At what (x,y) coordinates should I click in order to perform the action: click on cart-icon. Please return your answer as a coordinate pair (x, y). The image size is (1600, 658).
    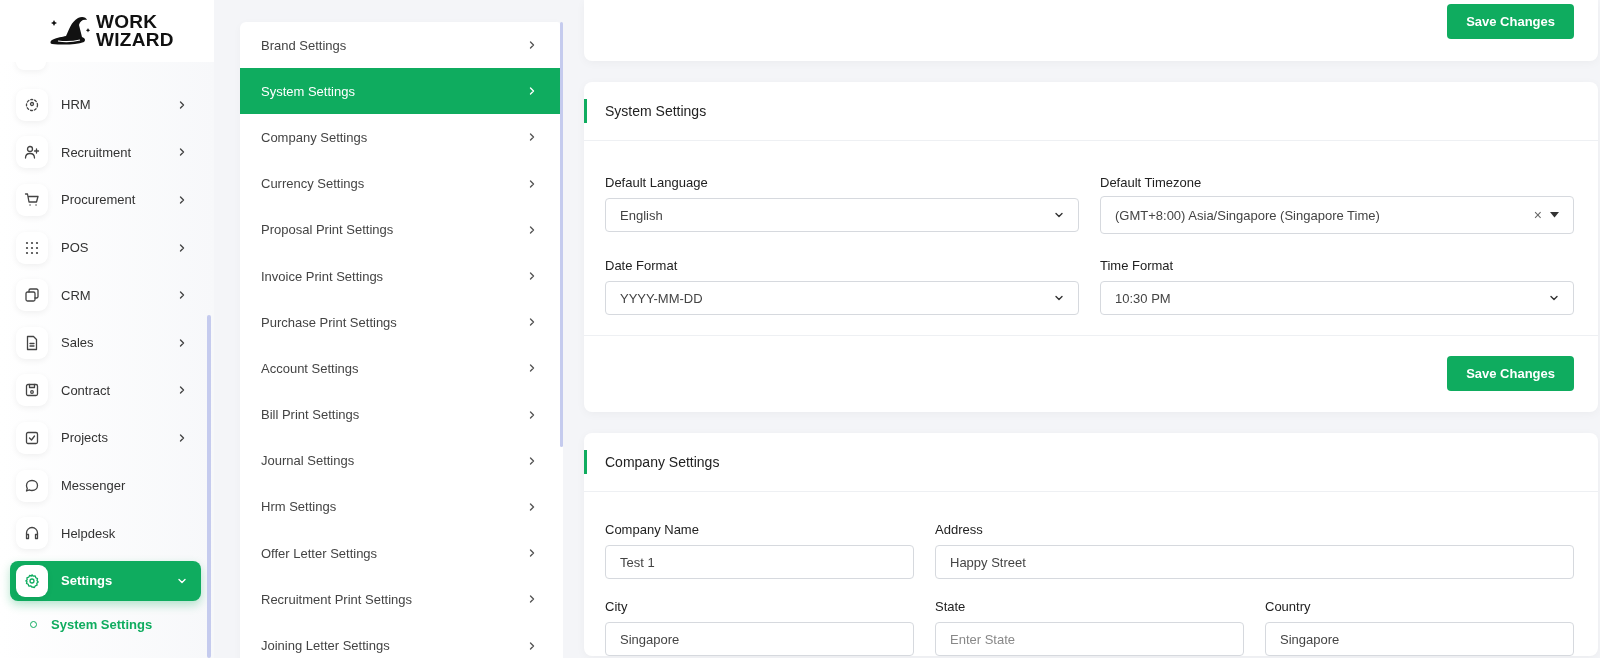
    Looking at the image, I should click on (32, 200).